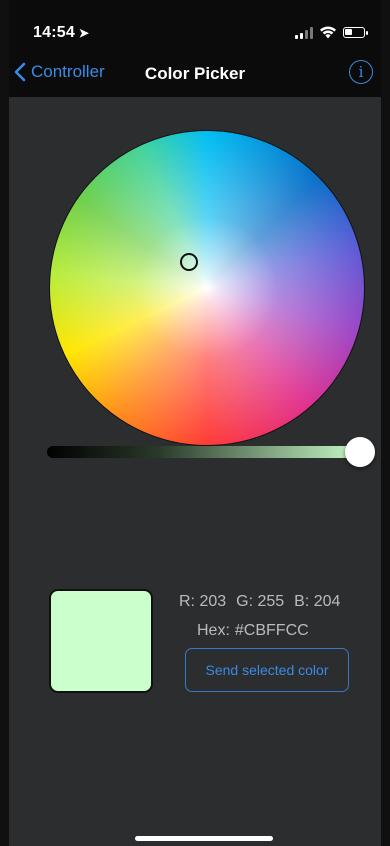  I want to click on hex-label: Hex:, so click(213, 630).